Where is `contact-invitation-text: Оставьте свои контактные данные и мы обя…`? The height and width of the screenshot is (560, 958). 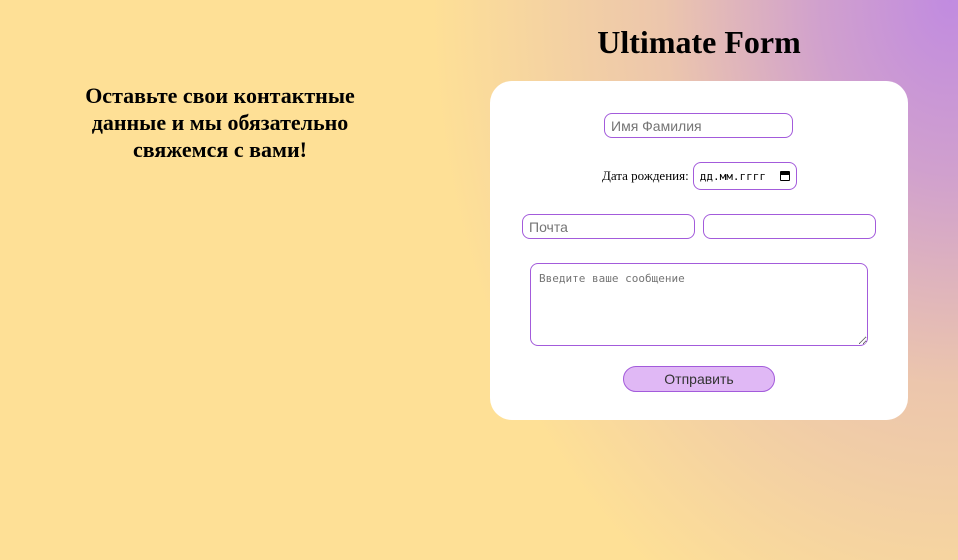 contact-invitation-text: Оставьте свои контактные данные и мы обя… is located at coordinates (220, 122).